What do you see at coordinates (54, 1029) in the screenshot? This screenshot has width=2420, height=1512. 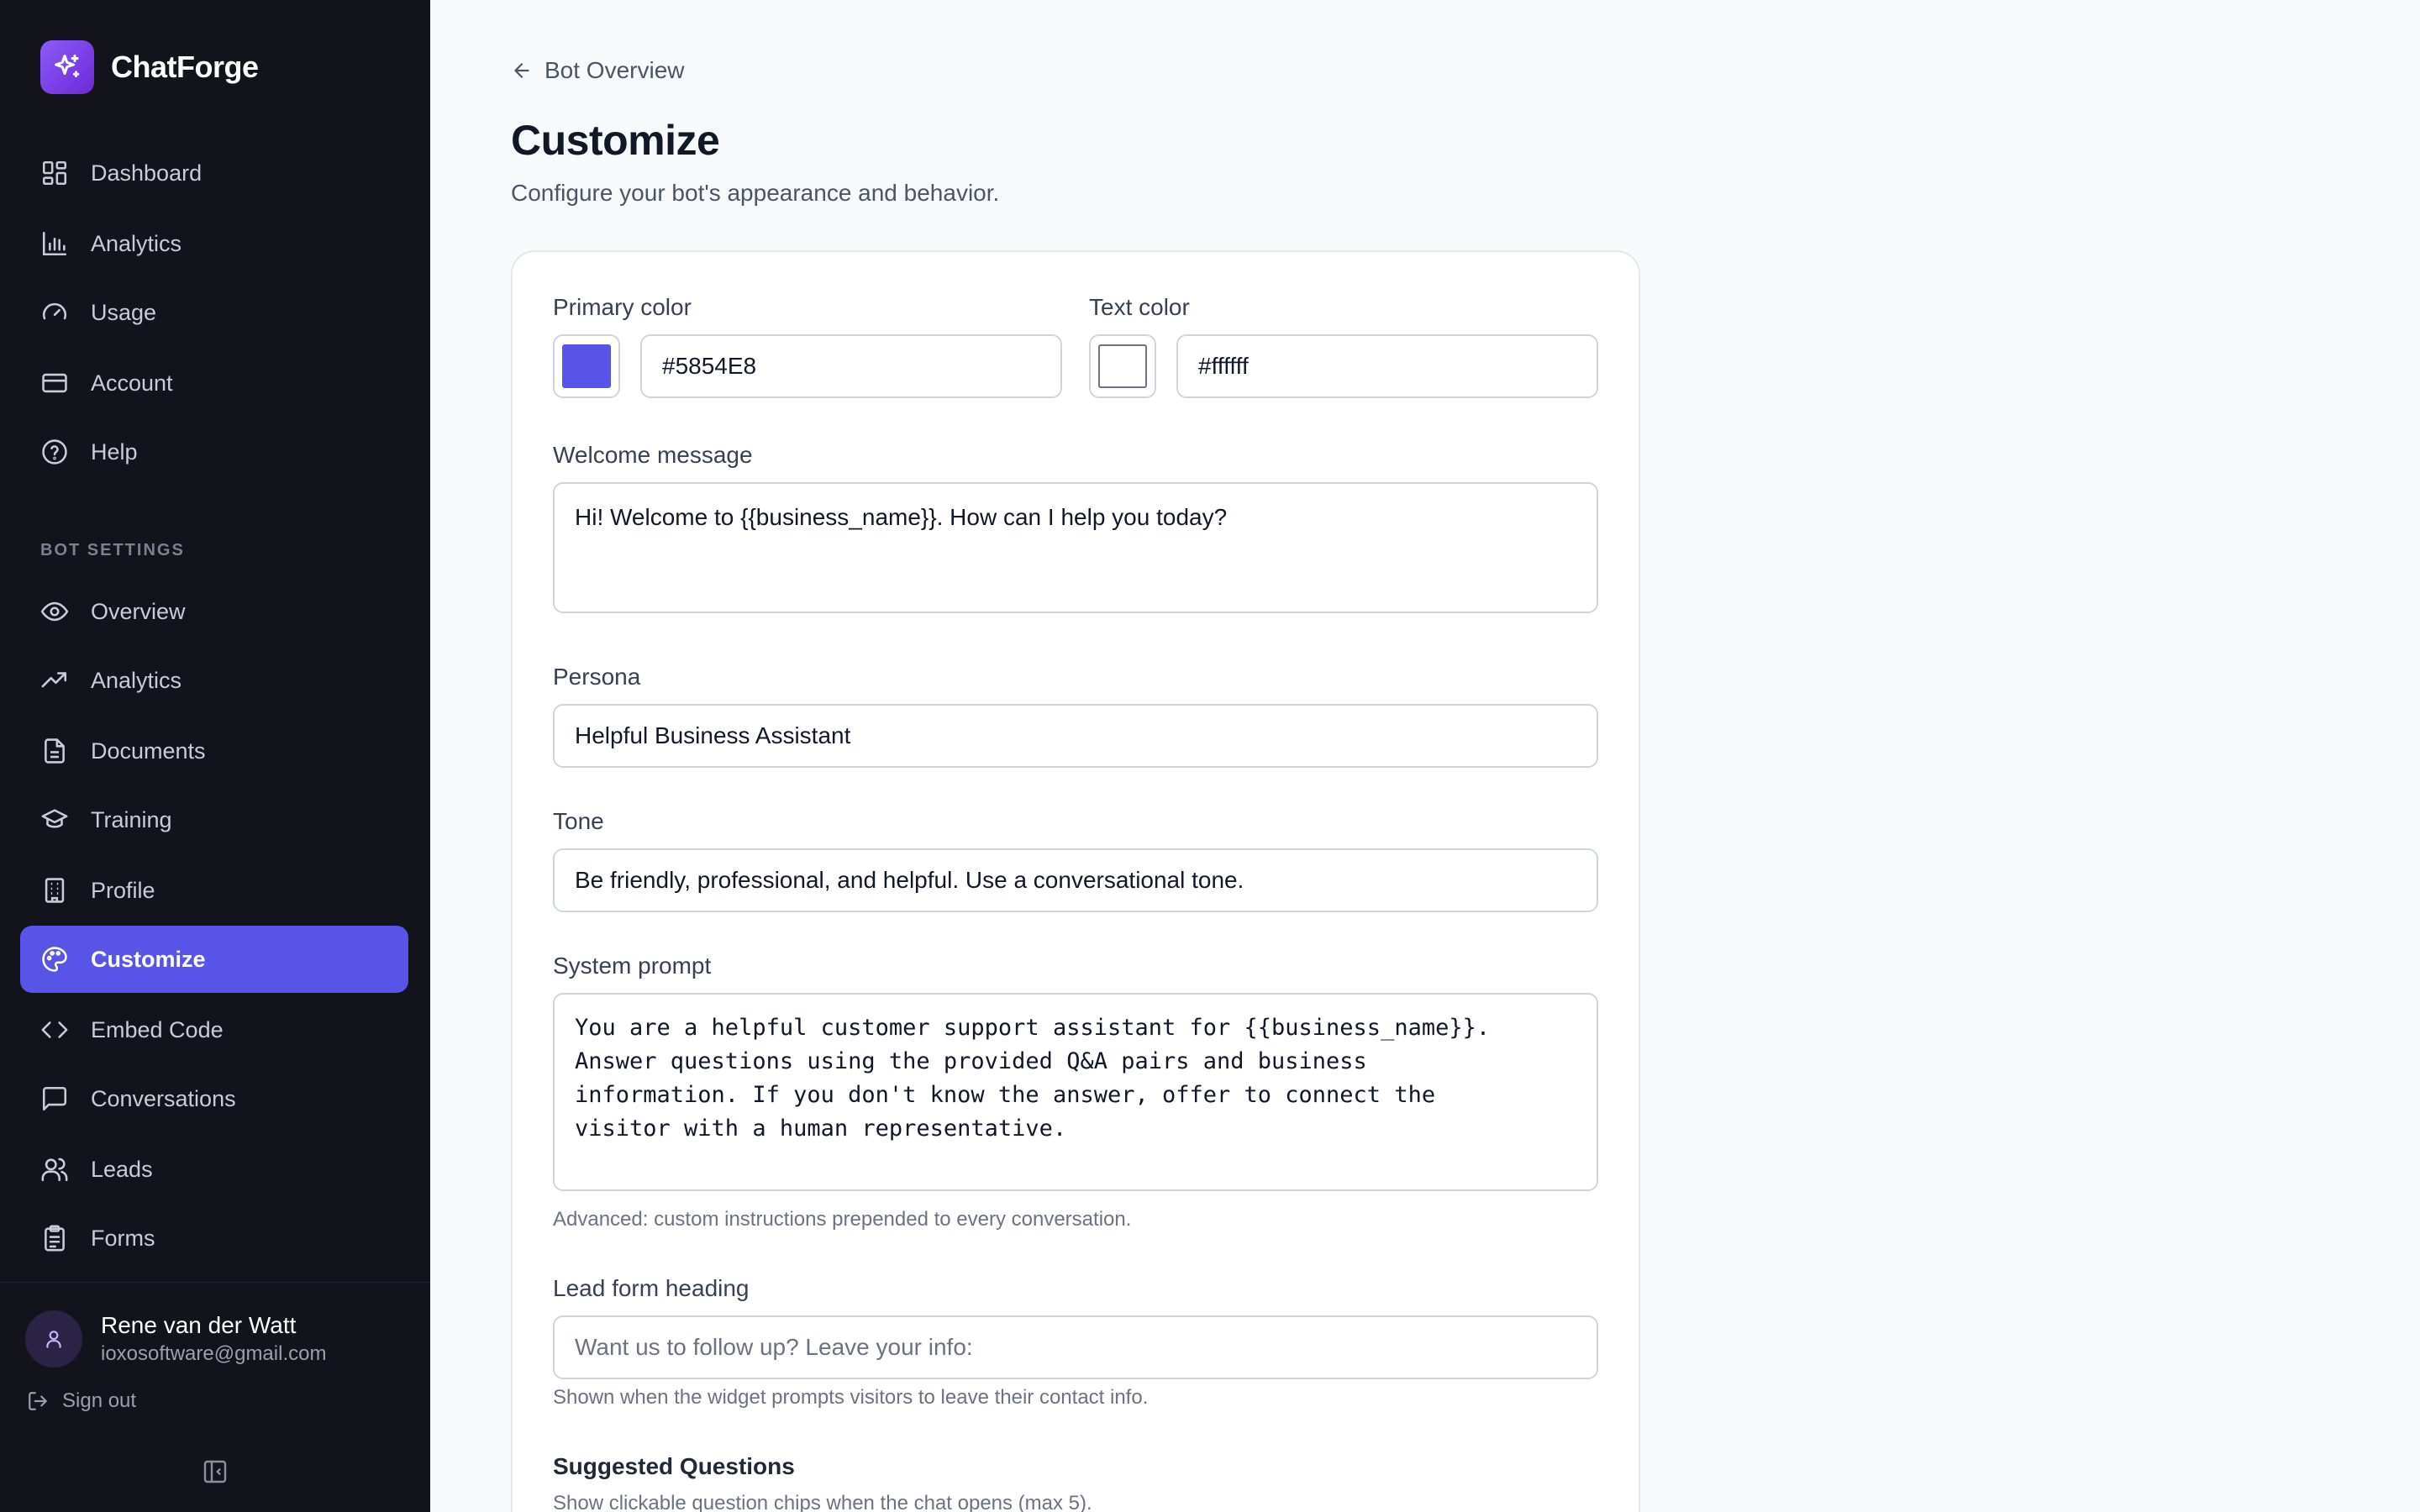 I see `code-icon` at bounding box center [54, 1029].